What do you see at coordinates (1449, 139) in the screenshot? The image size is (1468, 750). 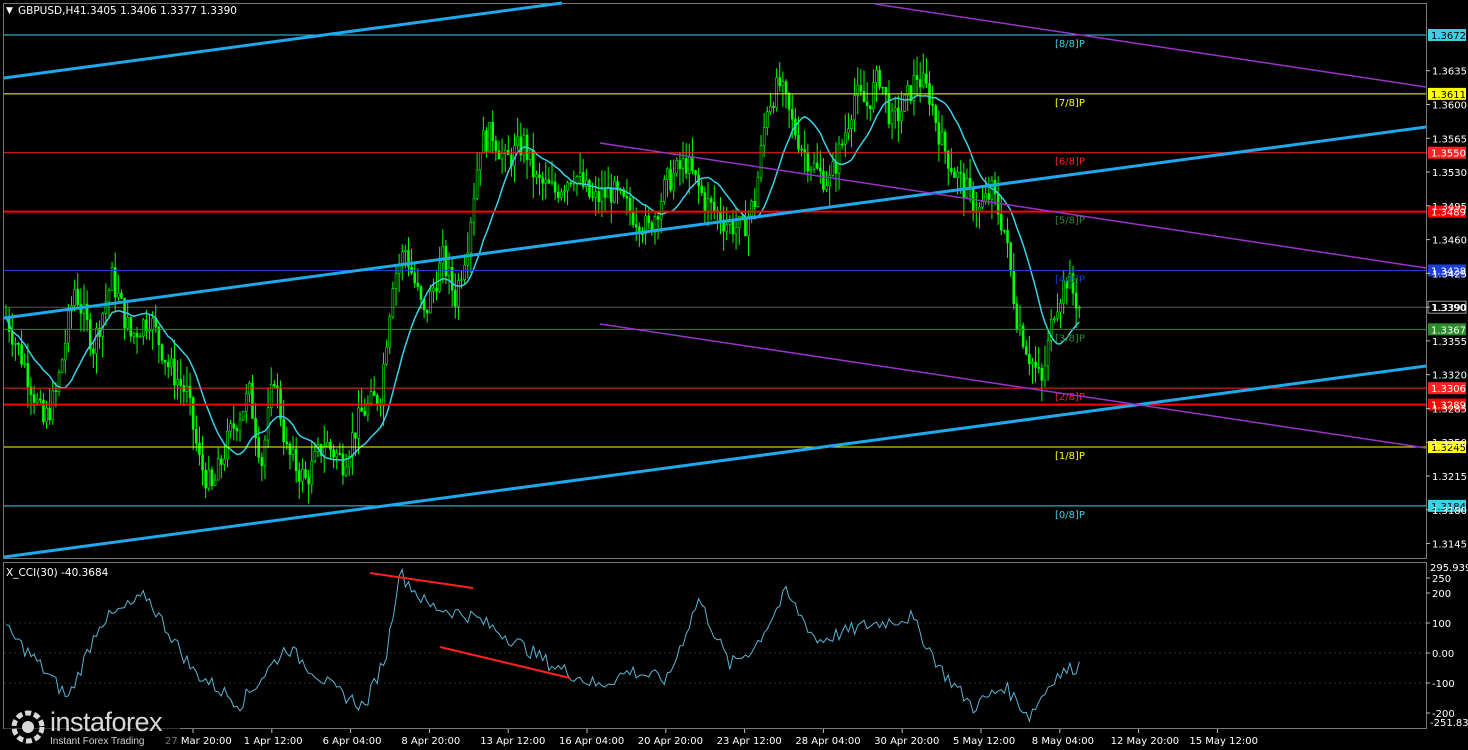 I see `price-tick-label: 1.3565` at bounding box center [1449, 139].